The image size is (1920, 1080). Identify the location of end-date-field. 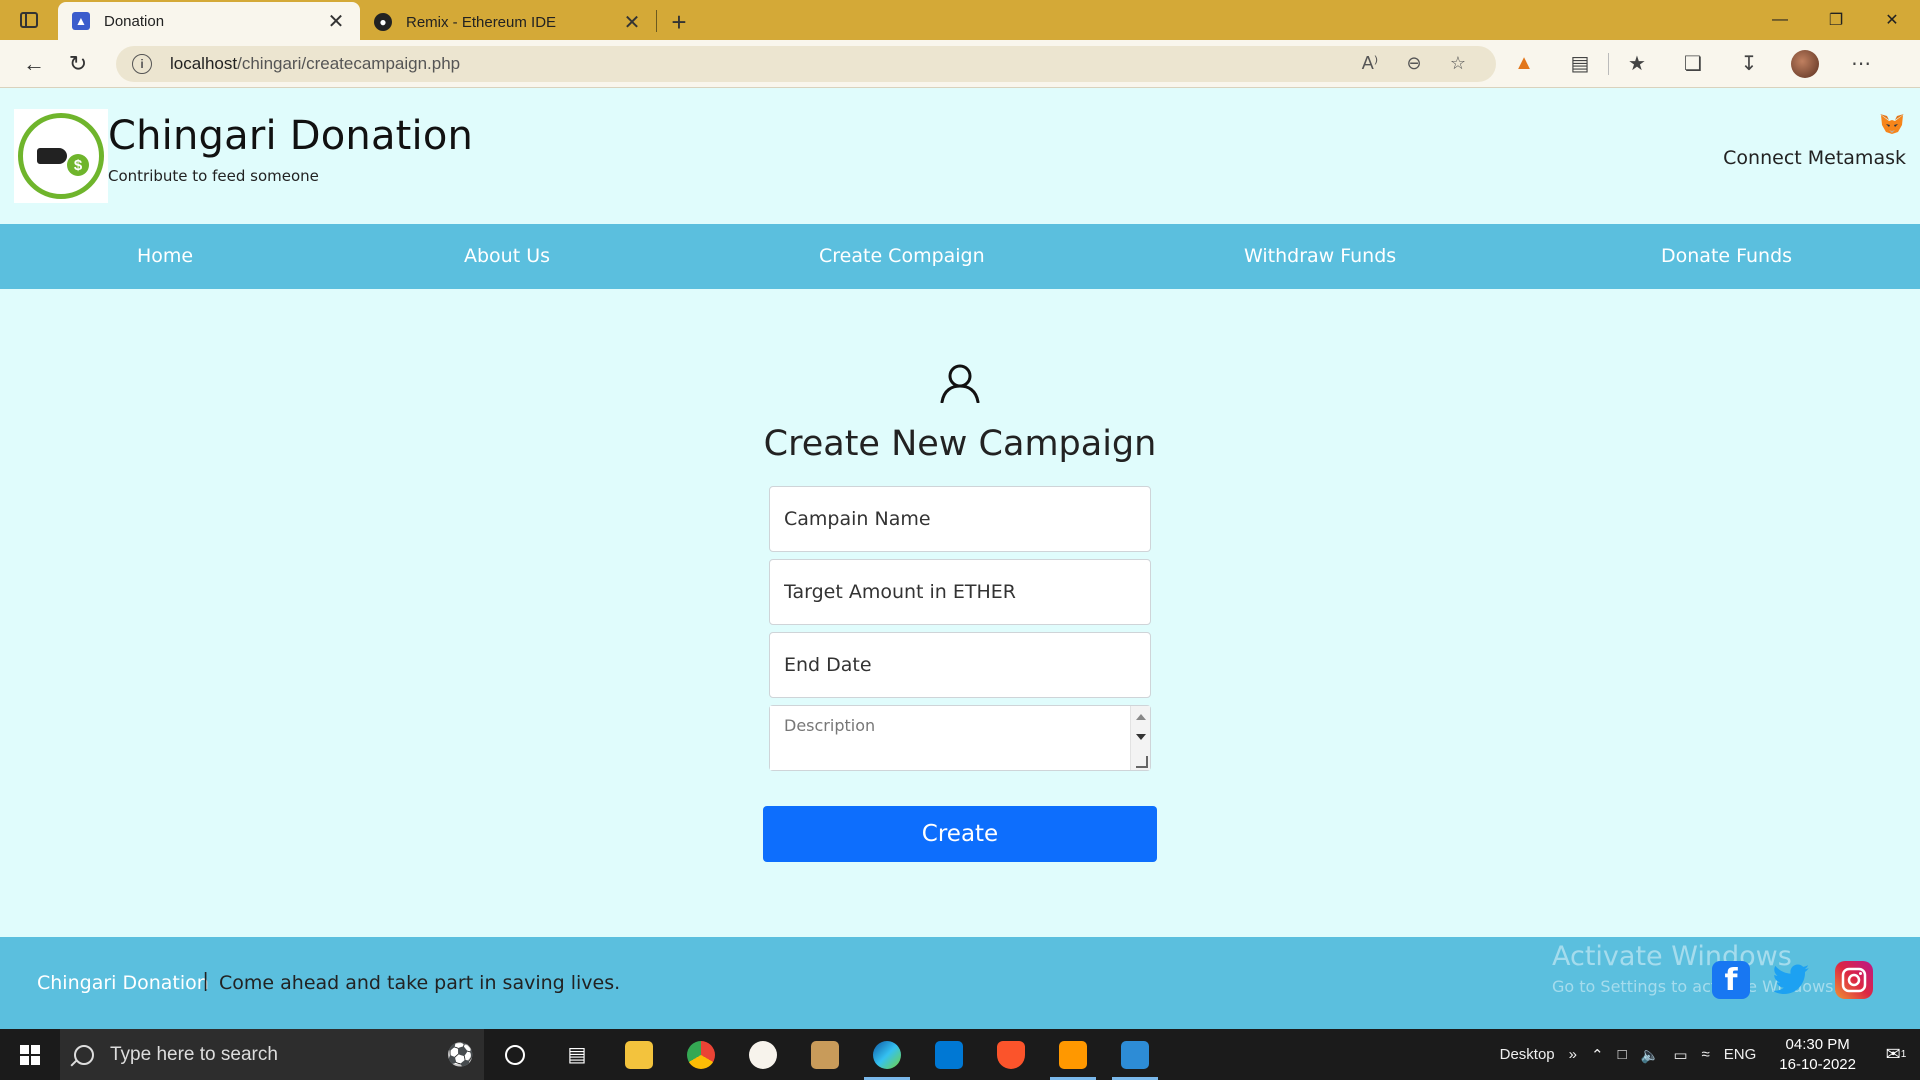
(960, 665).